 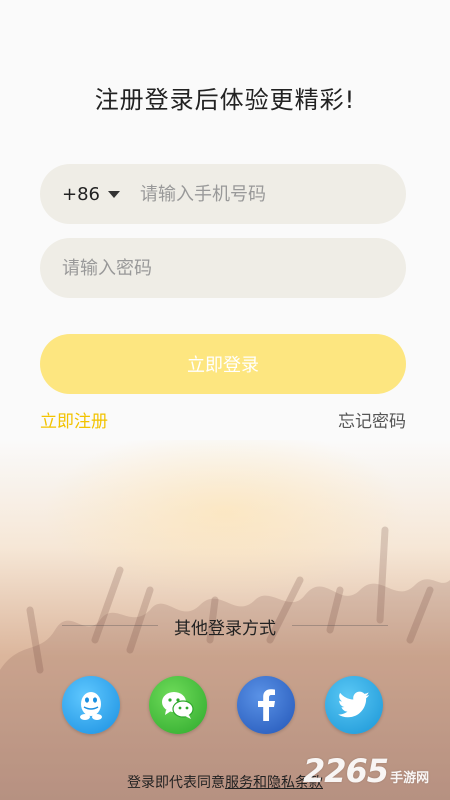 I want to click on qq-login-button, so click(x=91, y=705).